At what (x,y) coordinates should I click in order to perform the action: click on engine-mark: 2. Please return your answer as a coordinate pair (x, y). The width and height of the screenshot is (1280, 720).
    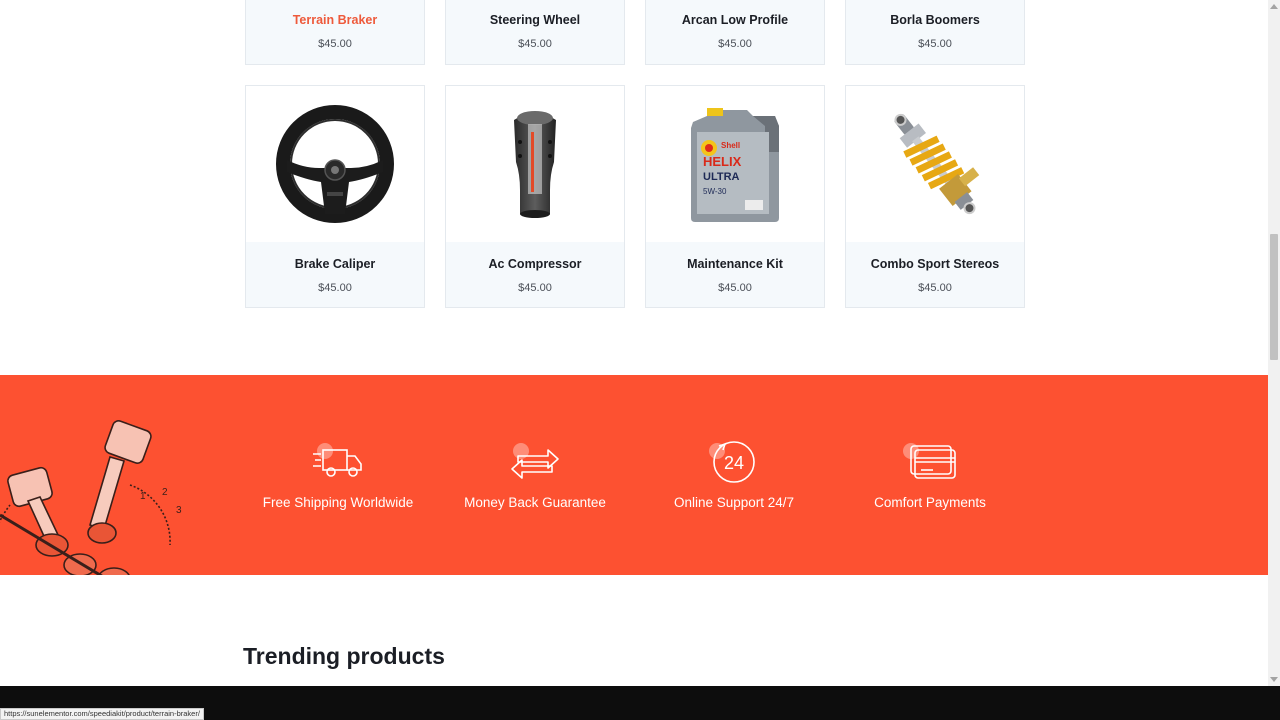
    Looking at the image, I should click on (165, 492).